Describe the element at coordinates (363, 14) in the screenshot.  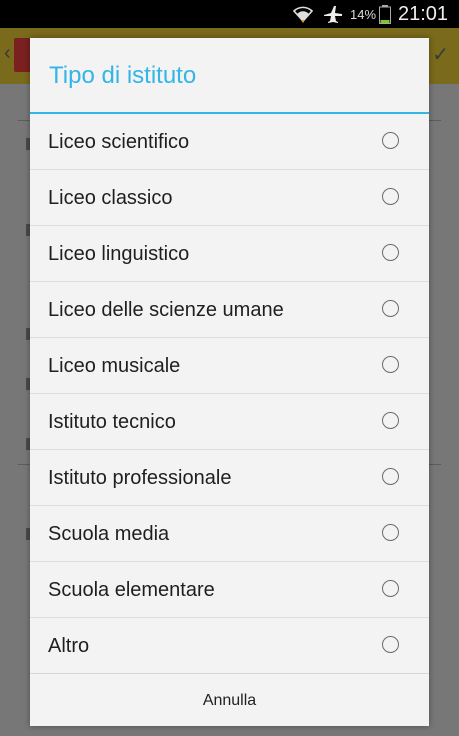
I see `battery-percent: 14%` at that location.